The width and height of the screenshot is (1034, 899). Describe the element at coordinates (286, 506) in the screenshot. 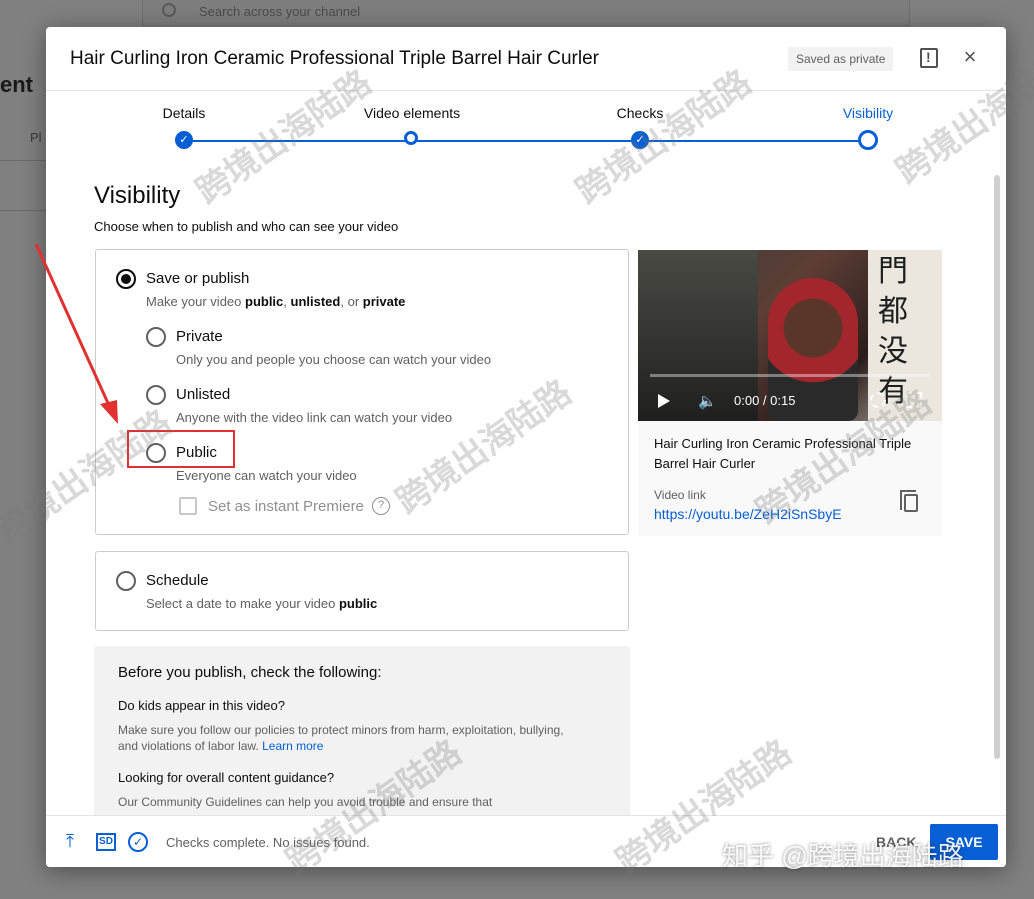

I see `instant-premiere-label: Set as instant Premiere` at that location.